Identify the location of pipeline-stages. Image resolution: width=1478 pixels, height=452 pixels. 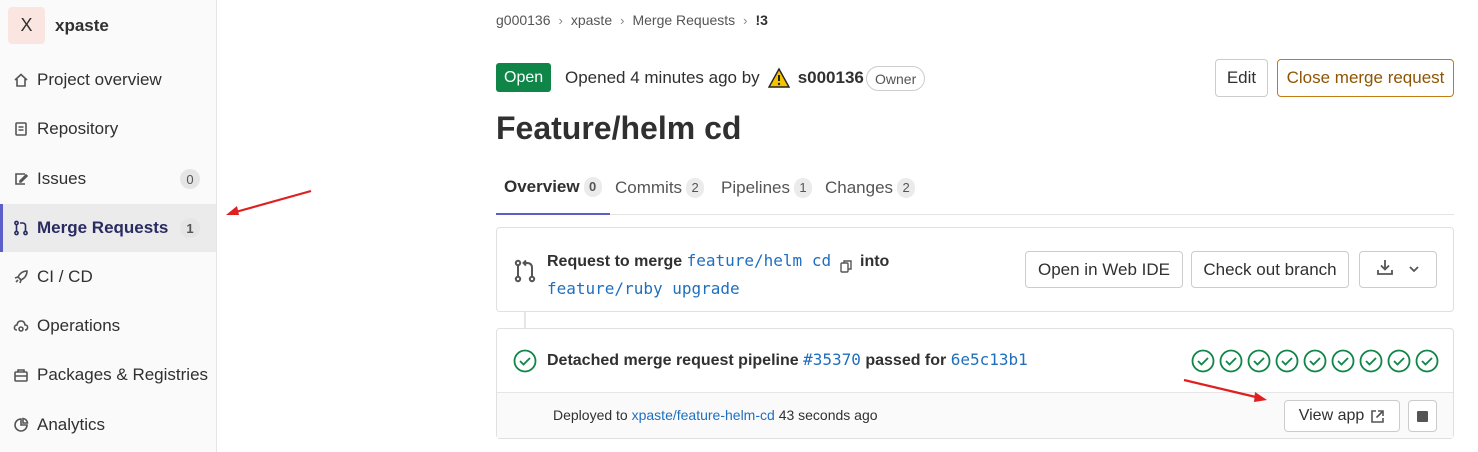
(1313, 361).